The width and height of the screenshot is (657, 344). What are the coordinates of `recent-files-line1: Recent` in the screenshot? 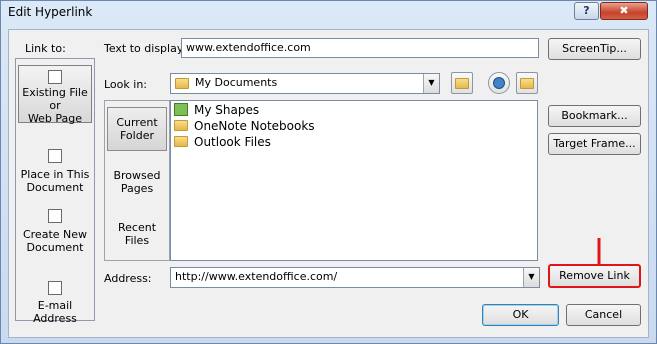 It's located at (137, 227).